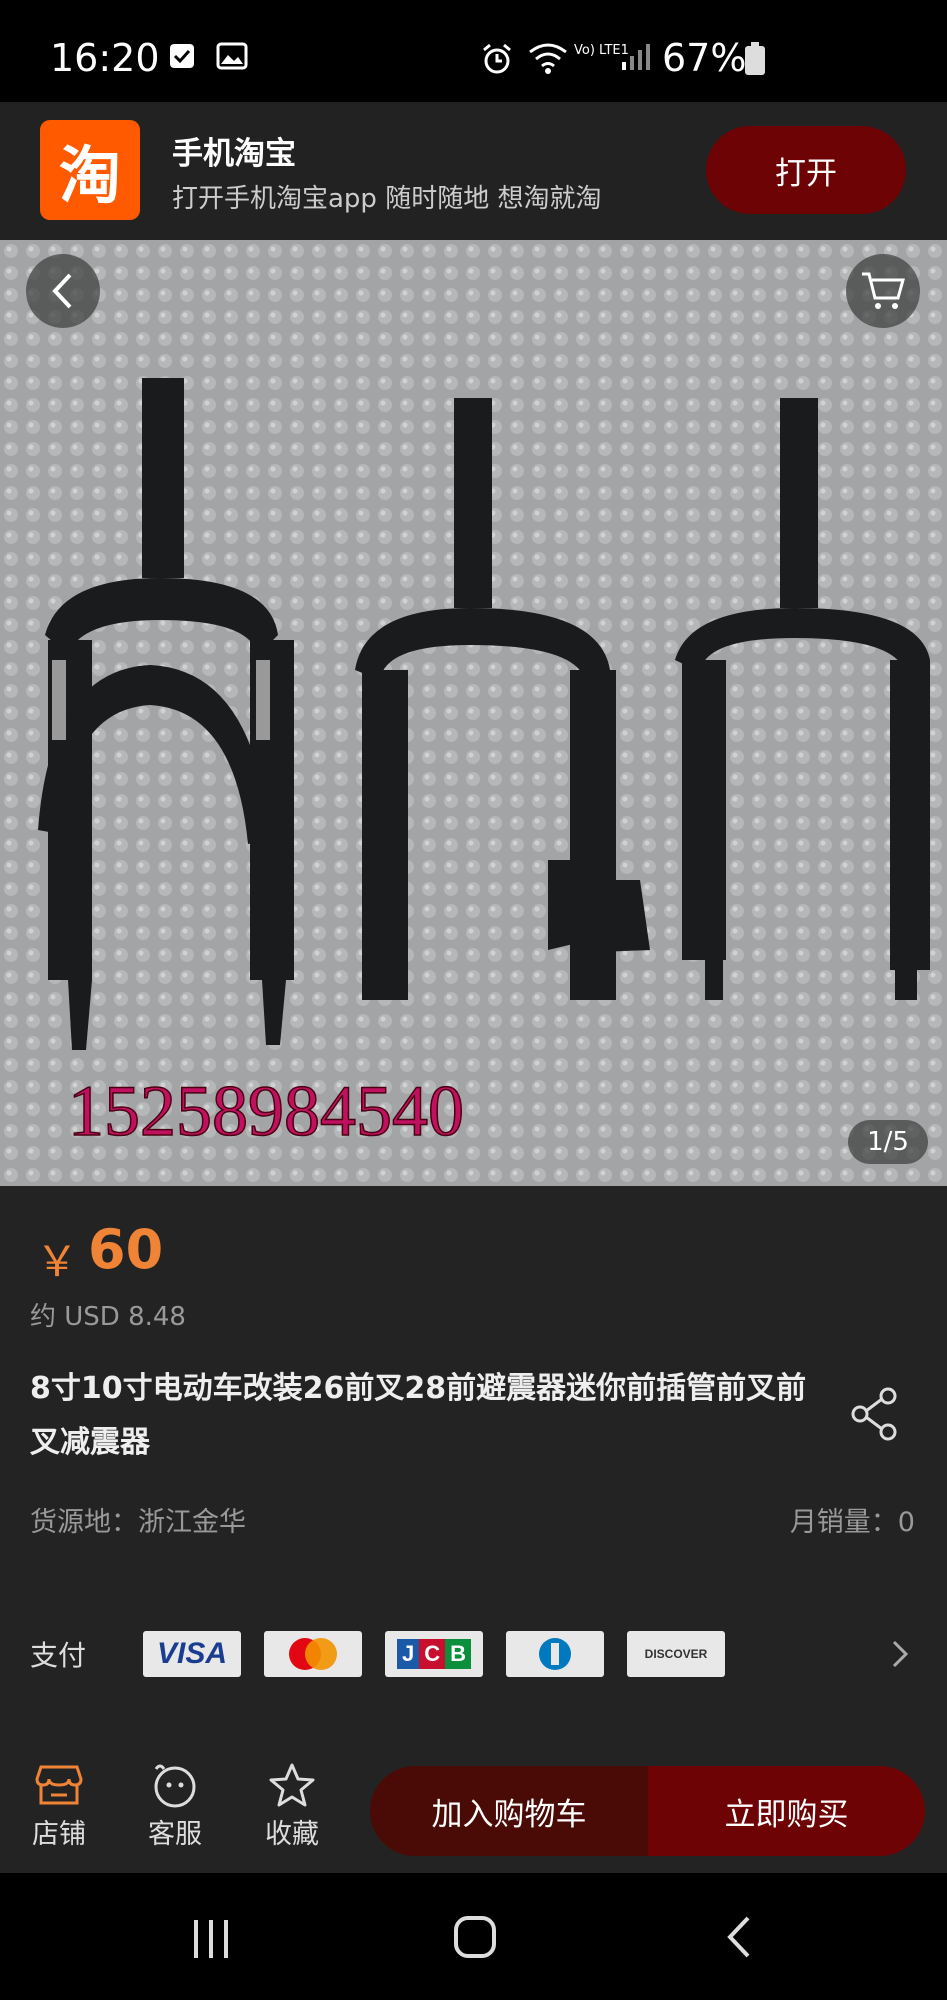 The width and height of the screenshot is (947, 2000). I want to click on recent-apps-button, so click(211, 1941).